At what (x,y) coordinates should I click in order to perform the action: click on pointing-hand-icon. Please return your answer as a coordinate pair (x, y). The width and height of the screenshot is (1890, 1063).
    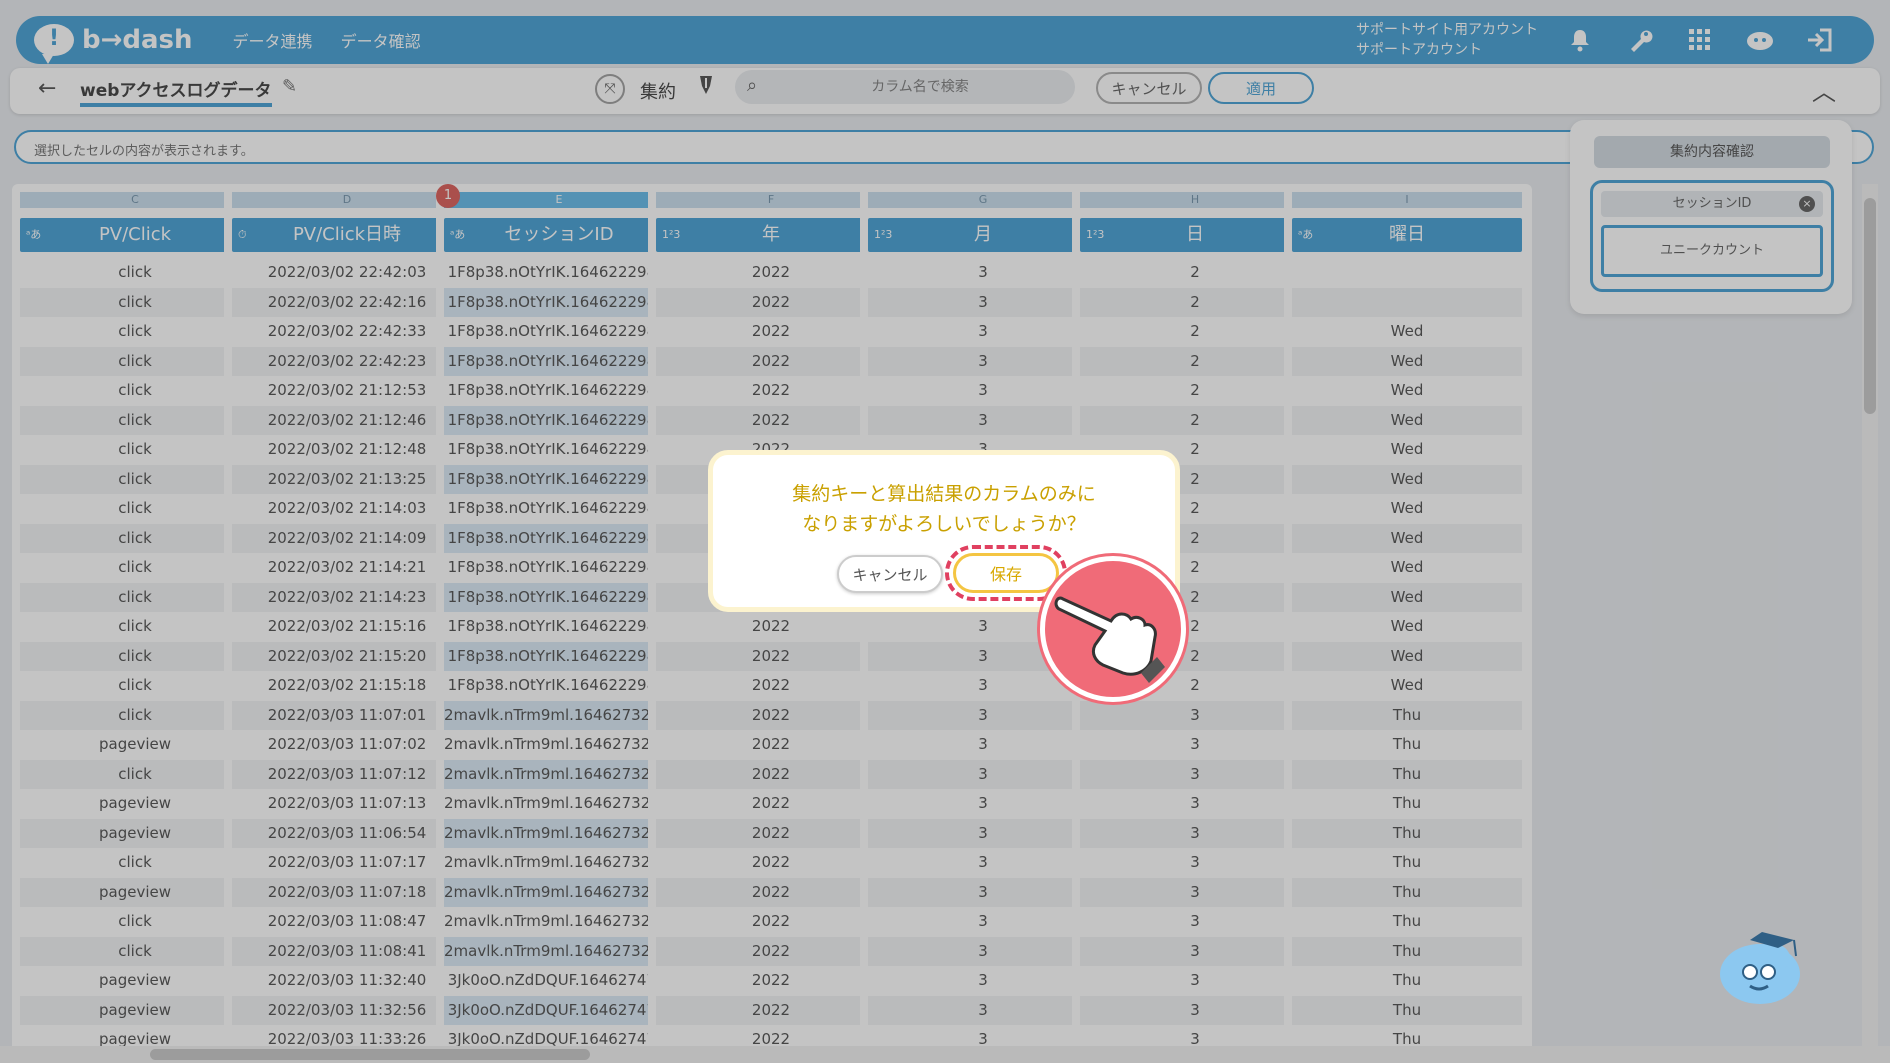
    Looking at the image, I should click on (1113, 629).